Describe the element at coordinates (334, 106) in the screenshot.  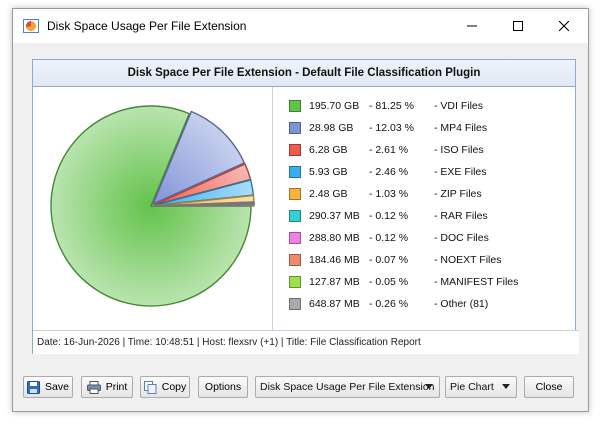
I see `legend-size: 195.70 GB` at that location.